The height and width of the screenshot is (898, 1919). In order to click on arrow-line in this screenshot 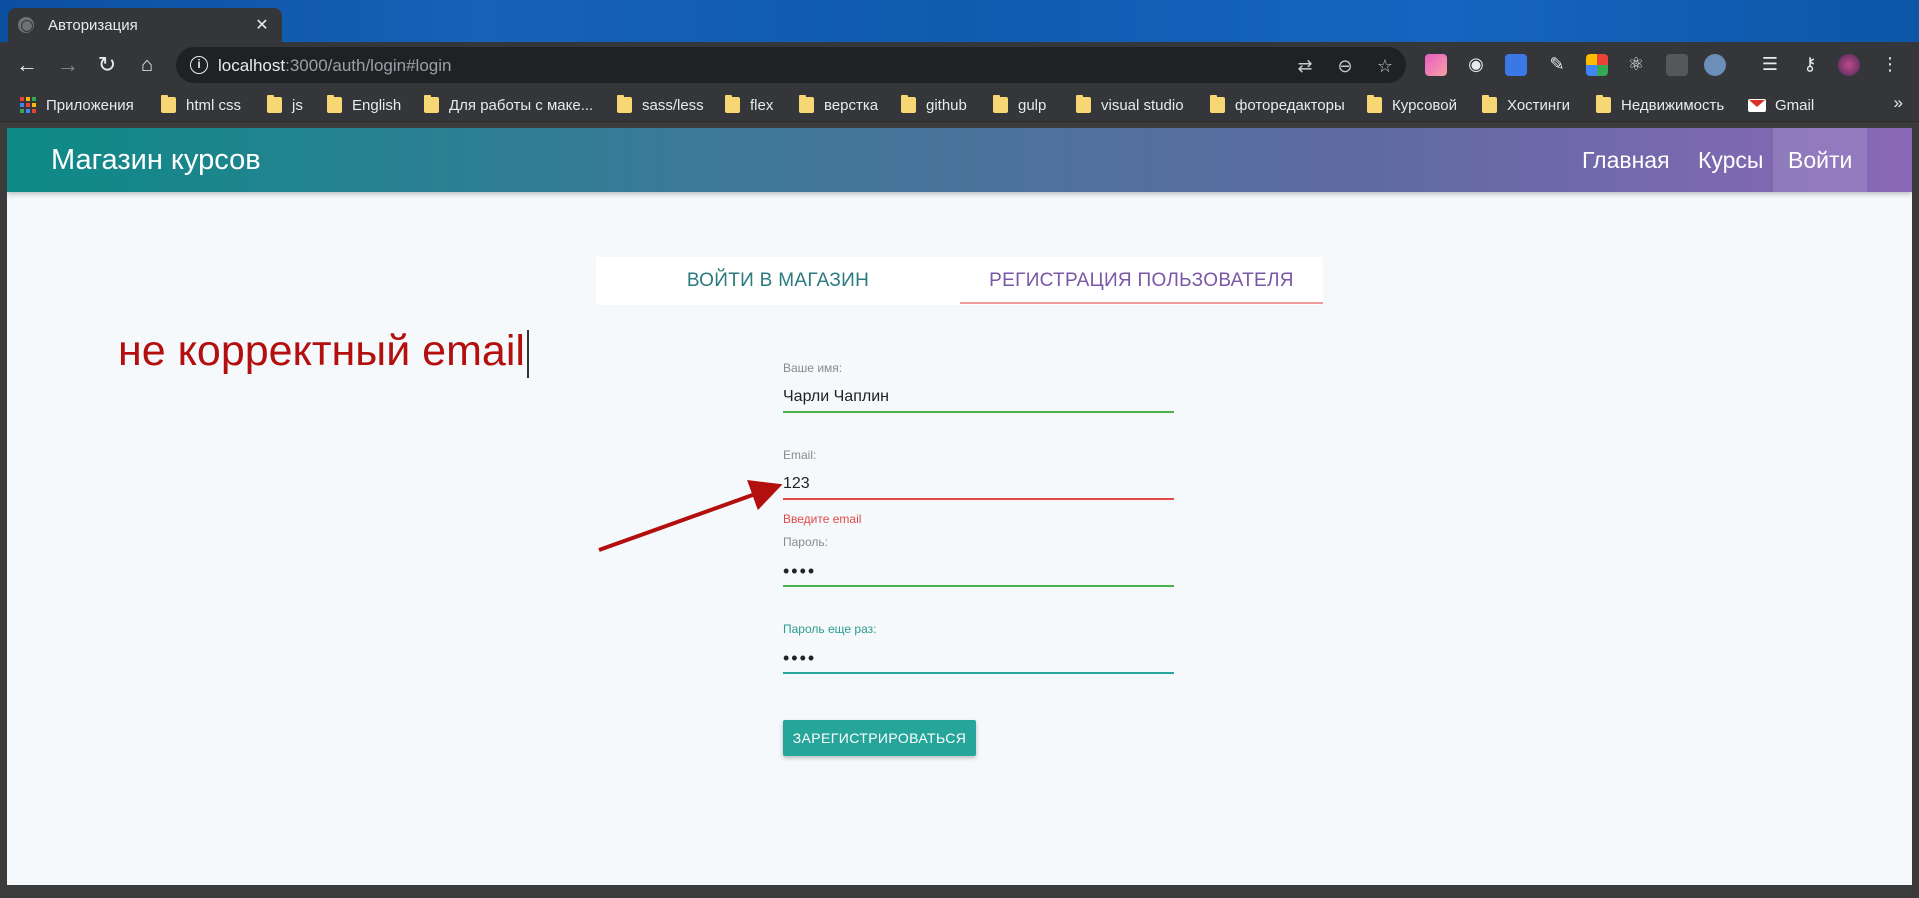, I will do `click(690, 516)`.